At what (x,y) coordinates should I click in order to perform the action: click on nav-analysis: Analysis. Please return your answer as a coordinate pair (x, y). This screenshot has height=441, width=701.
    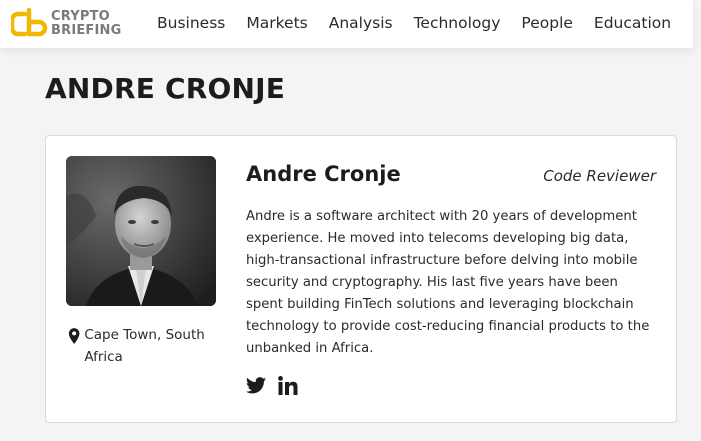
    Looking at the image, I should click on (361, 23).